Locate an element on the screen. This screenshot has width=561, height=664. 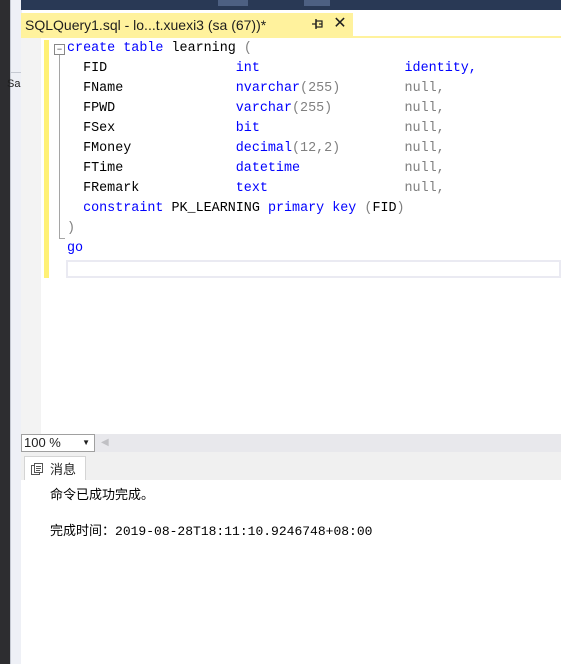
code-line-column: FPWD varchar(255) null, is located at coordinates (272, 109).